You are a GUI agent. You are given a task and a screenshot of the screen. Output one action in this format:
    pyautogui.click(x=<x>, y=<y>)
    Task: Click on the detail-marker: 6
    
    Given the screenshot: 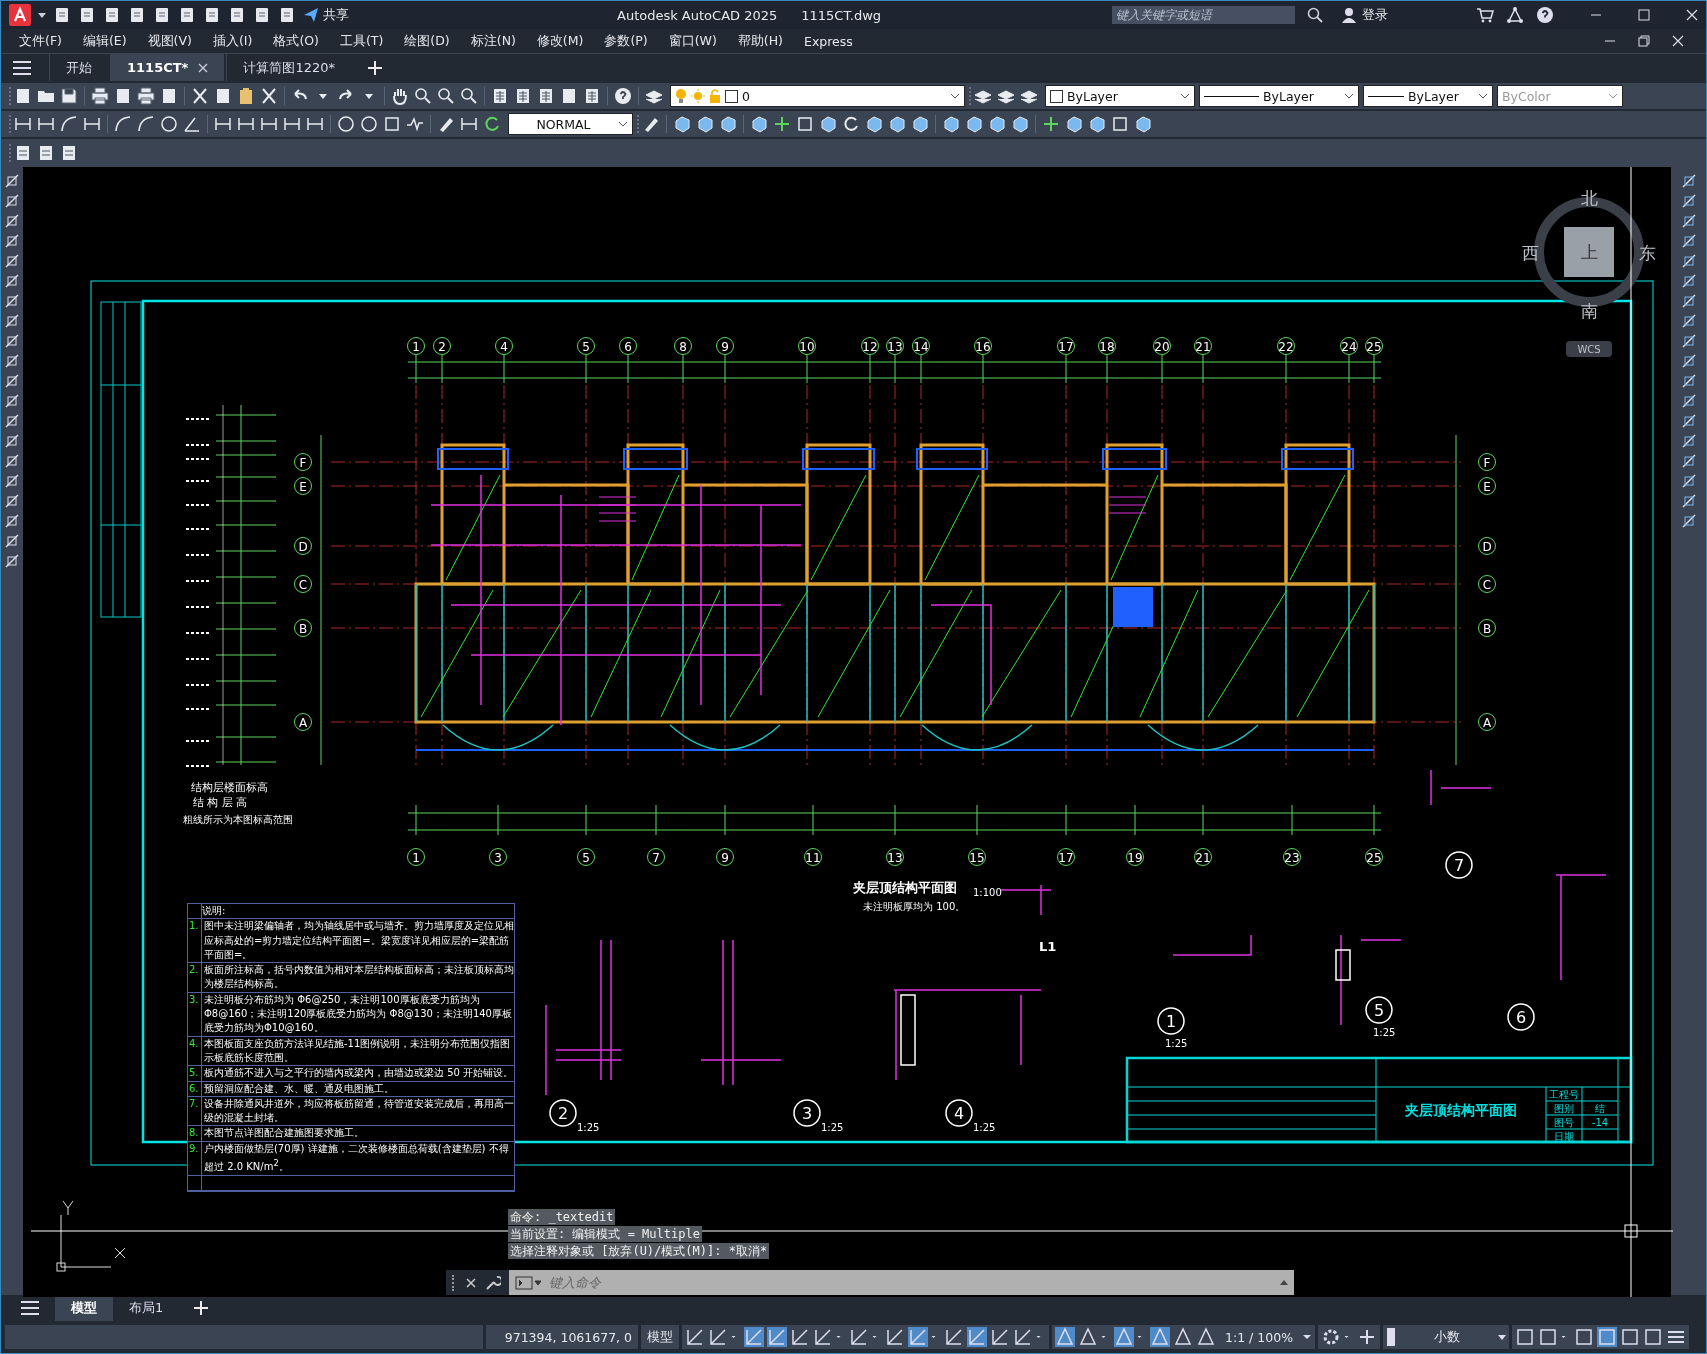 What is the action you would take?
    pyautogui.click(x=1521, y=1017)
    